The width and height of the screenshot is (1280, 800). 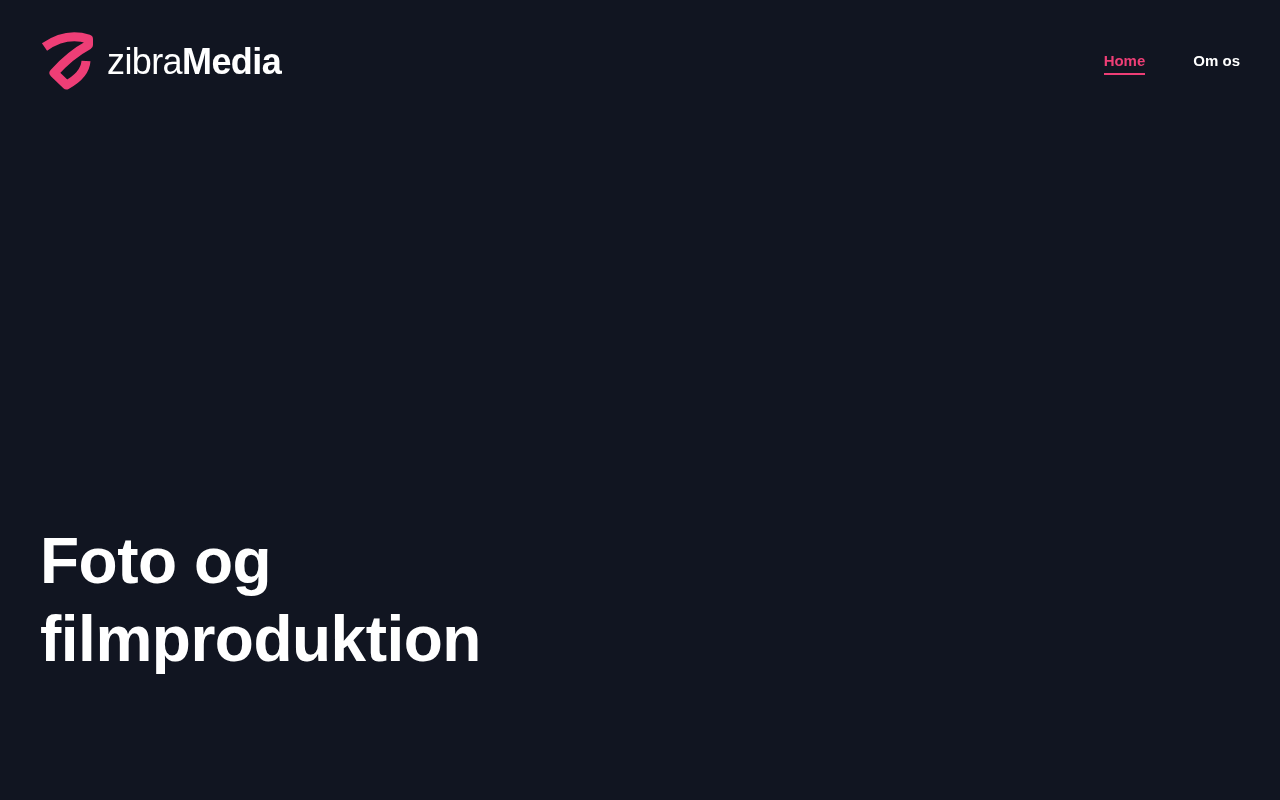 I want to click on logo-text: zibraMedia, so click(x=194, y=61).